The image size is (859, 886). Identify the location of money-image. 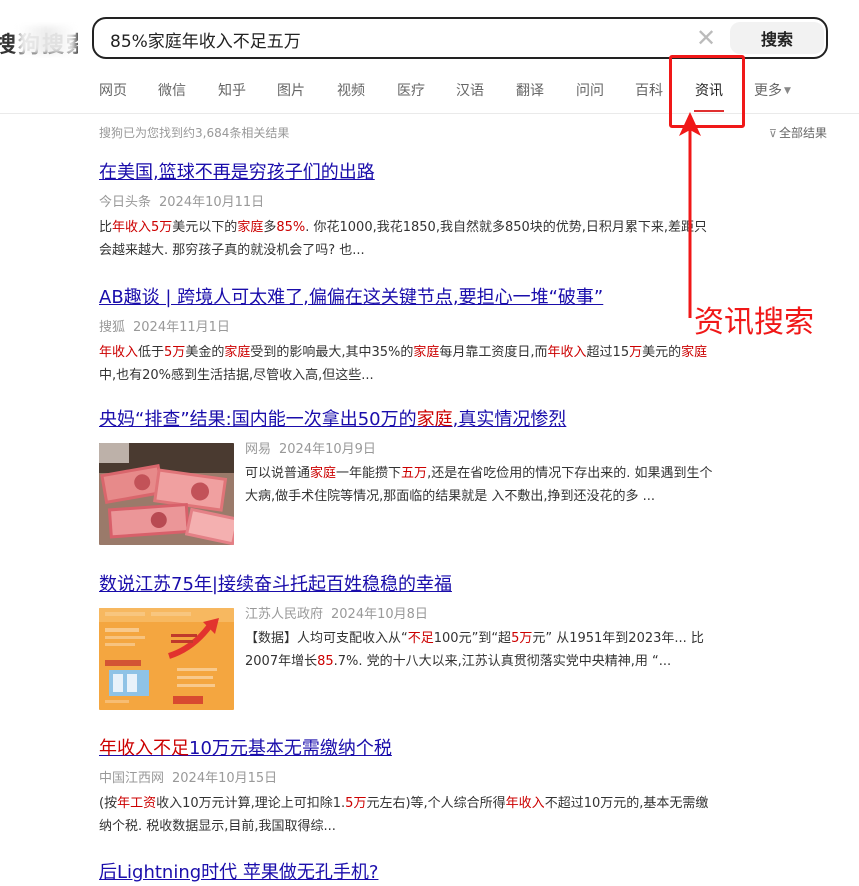
(166, 494).